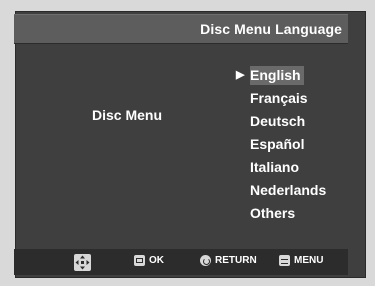  I want to click on language-option-francais: Français, so click(282, 100).